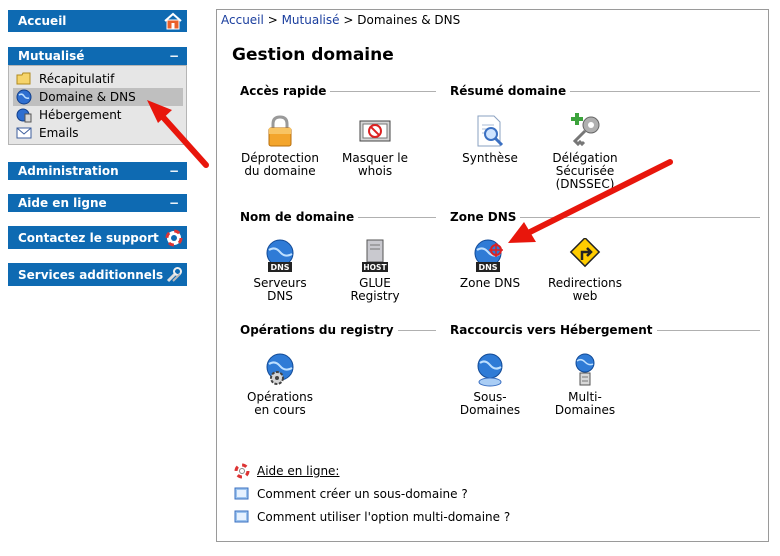  Describe the element at coordinates (490, 283) in the screenshot. I see `tile-label: Zone DNS` at that location.